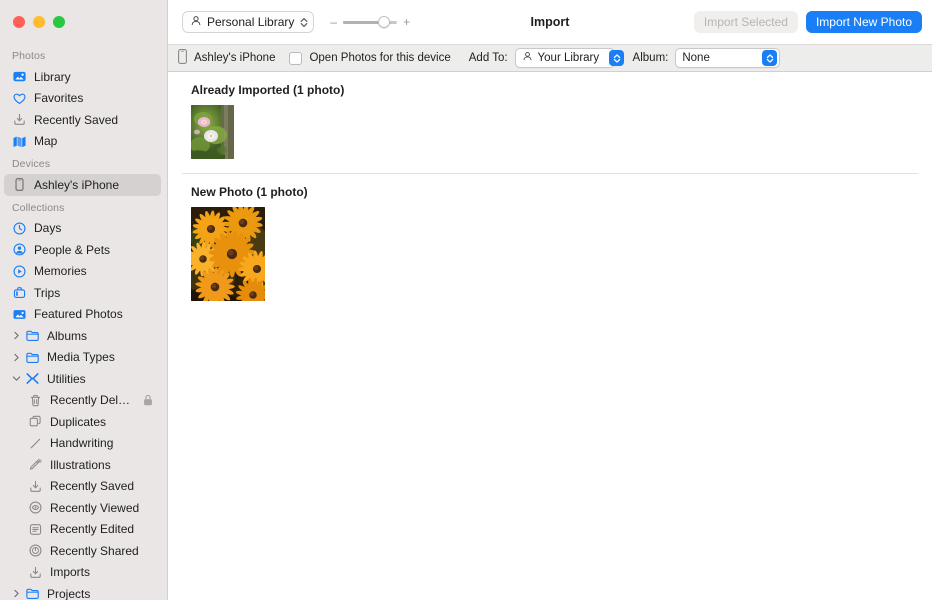 This screenshot has width=932, height=600. What do you see at coordinates (80, 464) in the screenshot?
I see `sidebar-item-label: Illustrations` at bounding box center [80, 464].